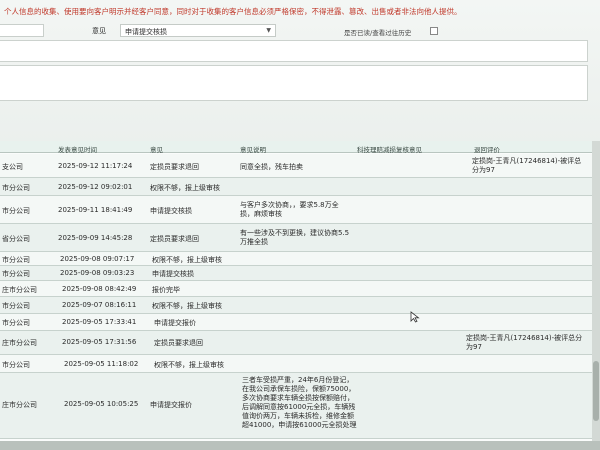 The height and width of the screenshot is (450, 600). What do you see at coordinates (101, 404) in the screenshot?
I see `cell-time: 2025-09-05 10:05:25` at bounding box center [101, 404].